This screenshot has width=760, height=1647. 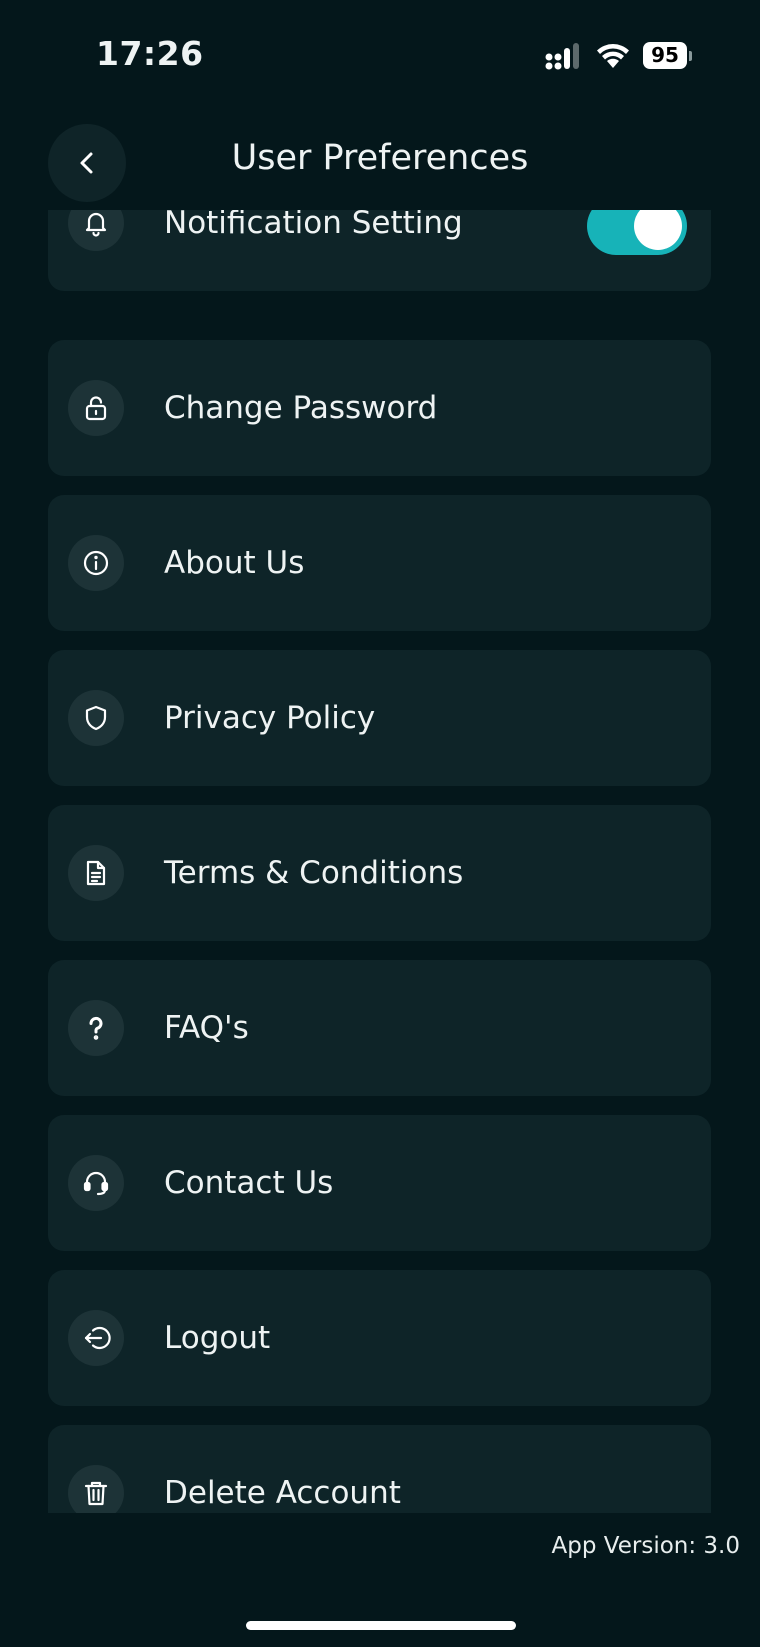 What do you see at coordinates (314, 873) in the screenshot?
I see `menu-item-label: Terms & Conditions` at bounding box center [314, 873].